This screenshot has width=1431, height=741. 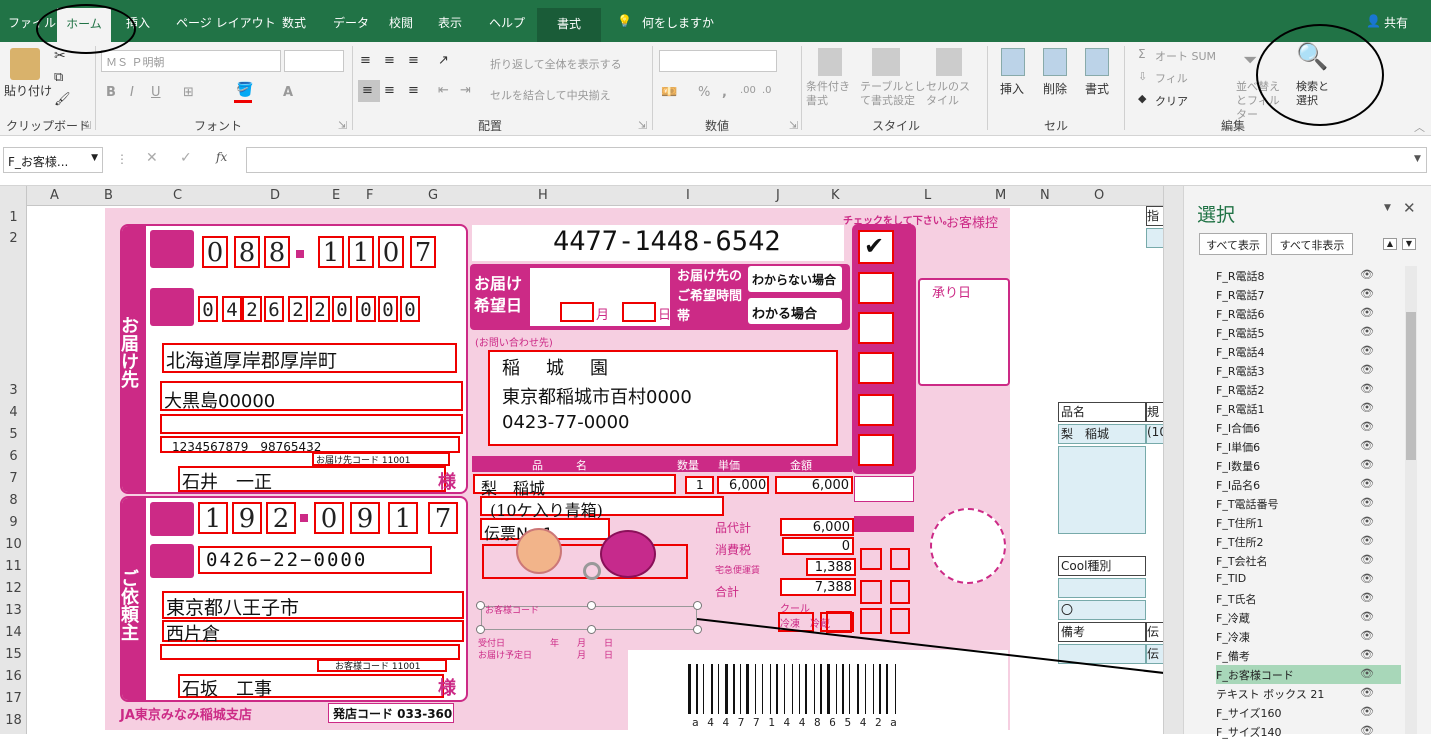 I want to click on pane-item-label: F_冷蔵, so click(x=1233, y=618).